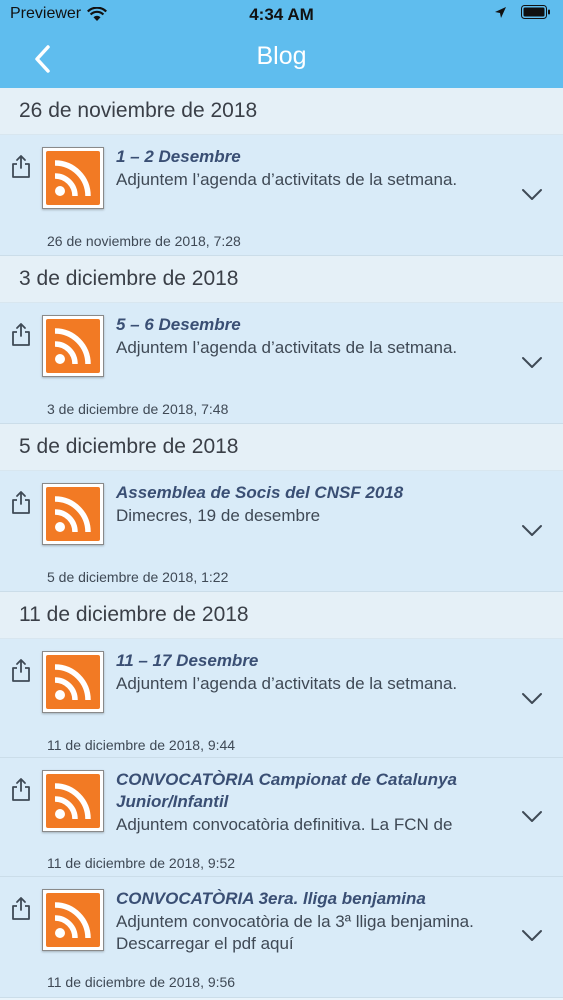  I want to click on status-time: 4:34 AM, so click(281, 14).